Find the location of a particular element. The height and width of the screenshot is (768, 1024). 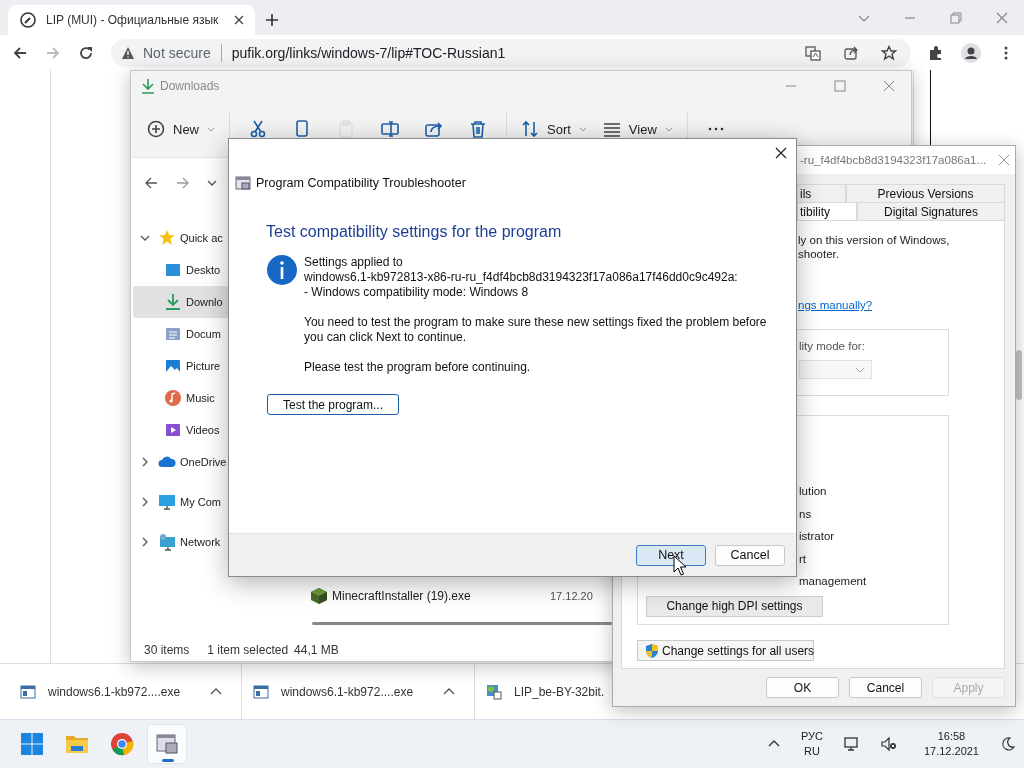

language-indicator: РУС RU is located at coordinates (811, 744).